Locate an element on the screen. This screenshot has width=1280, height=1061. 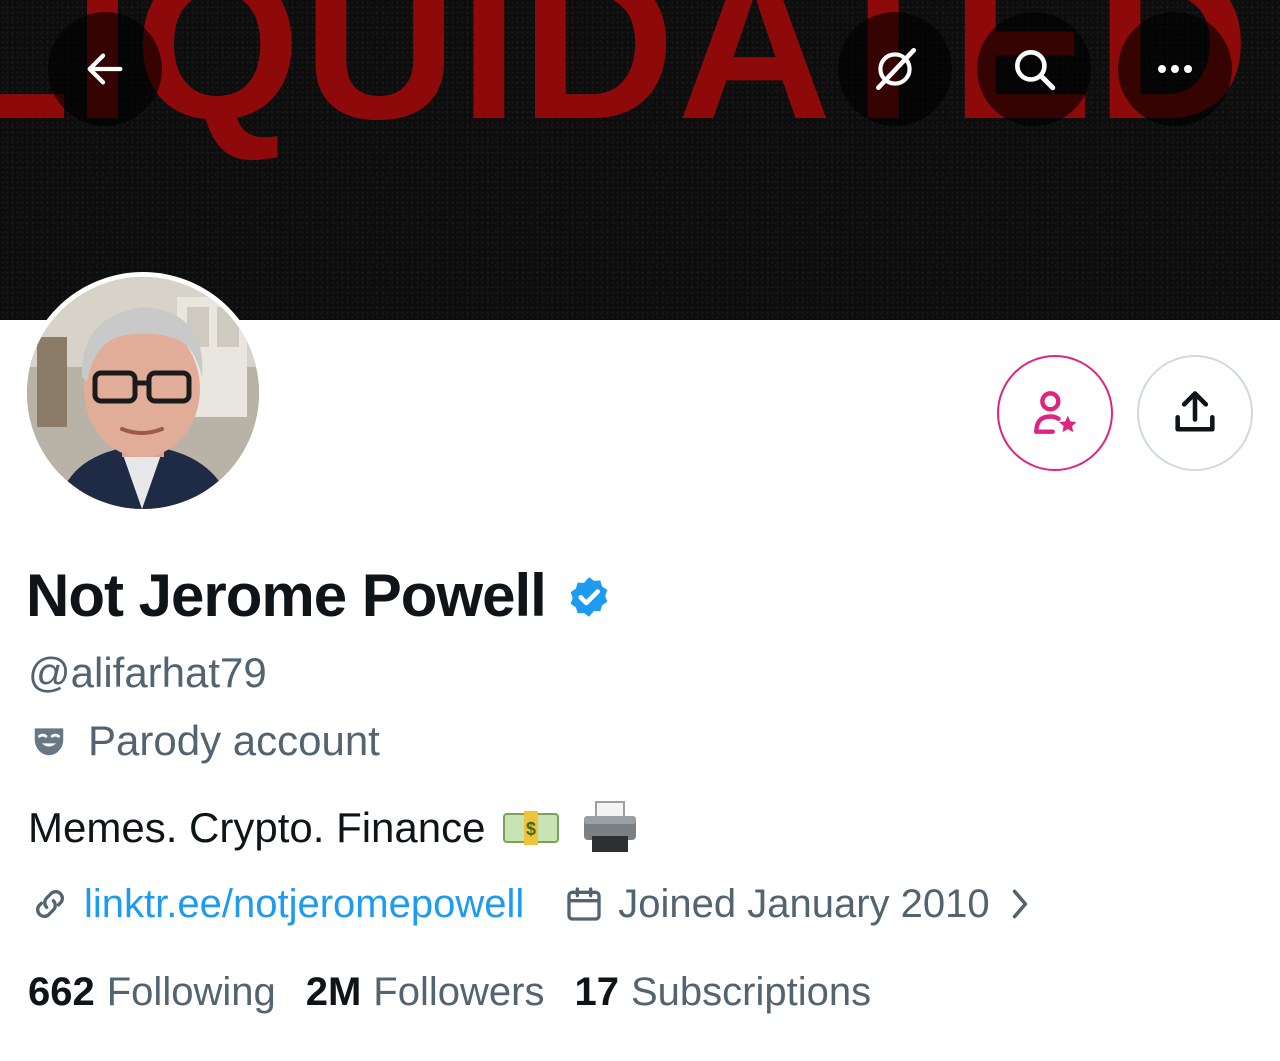
grok-button is located at coordinates (895, 69).